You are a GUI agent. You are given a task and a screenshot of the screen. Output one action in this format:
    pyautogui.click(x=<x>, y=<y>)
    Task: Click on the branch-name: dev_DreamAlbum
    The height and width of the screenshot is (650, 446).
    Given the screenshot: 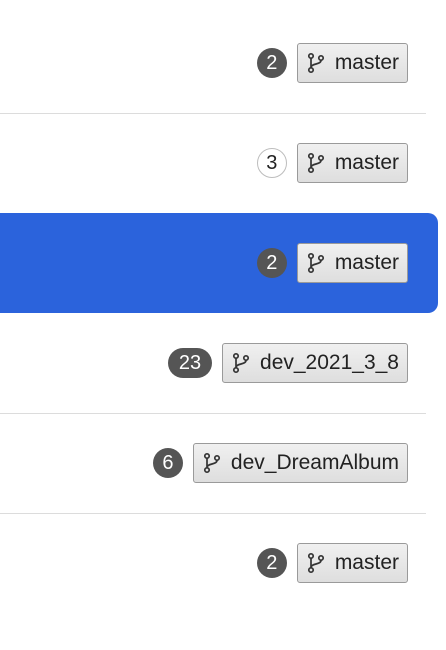 What is the action you would take?
    pyautogui.click(x=314, y=462)
    